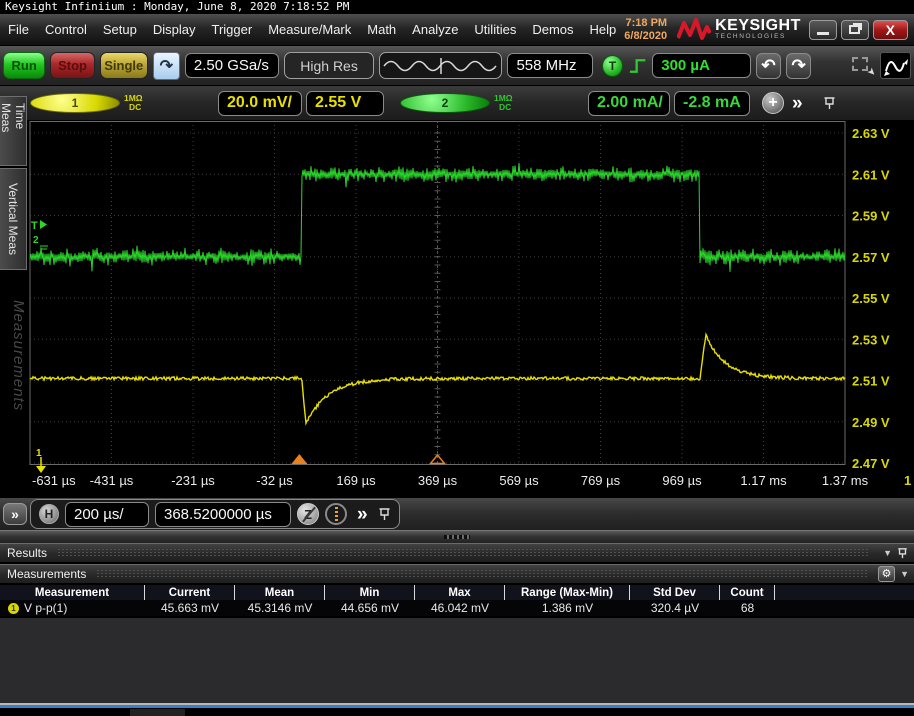  I want to click on ch1-offset-display: 2.55 V, so click(345, 103).